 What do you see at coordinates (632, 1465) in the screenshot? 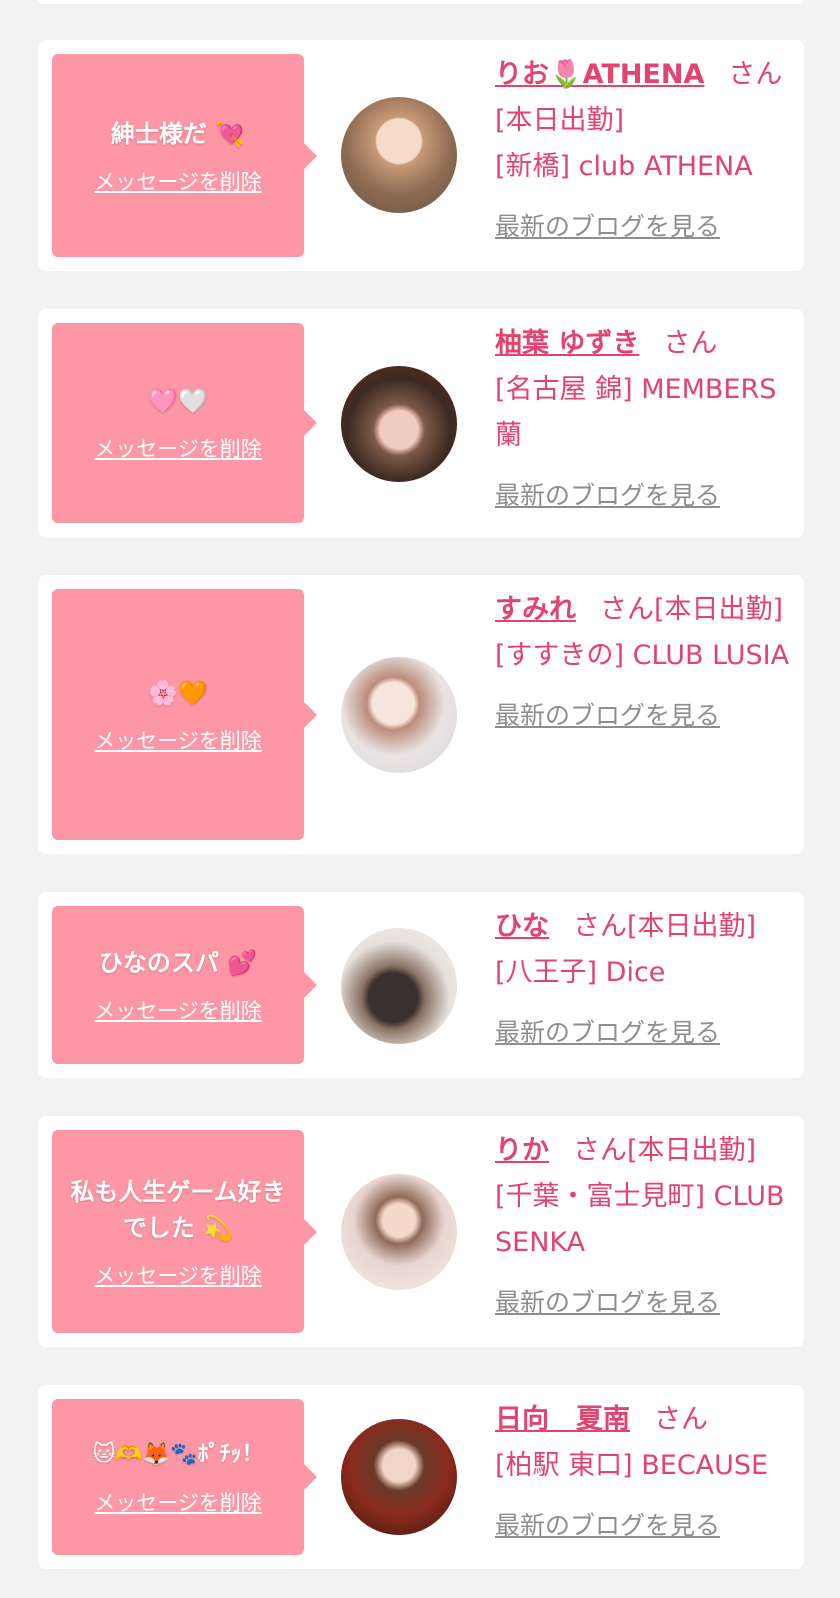
I see `cast-location: [柏駅 東口] BECAUSE` at bounding box center [632, 1465].